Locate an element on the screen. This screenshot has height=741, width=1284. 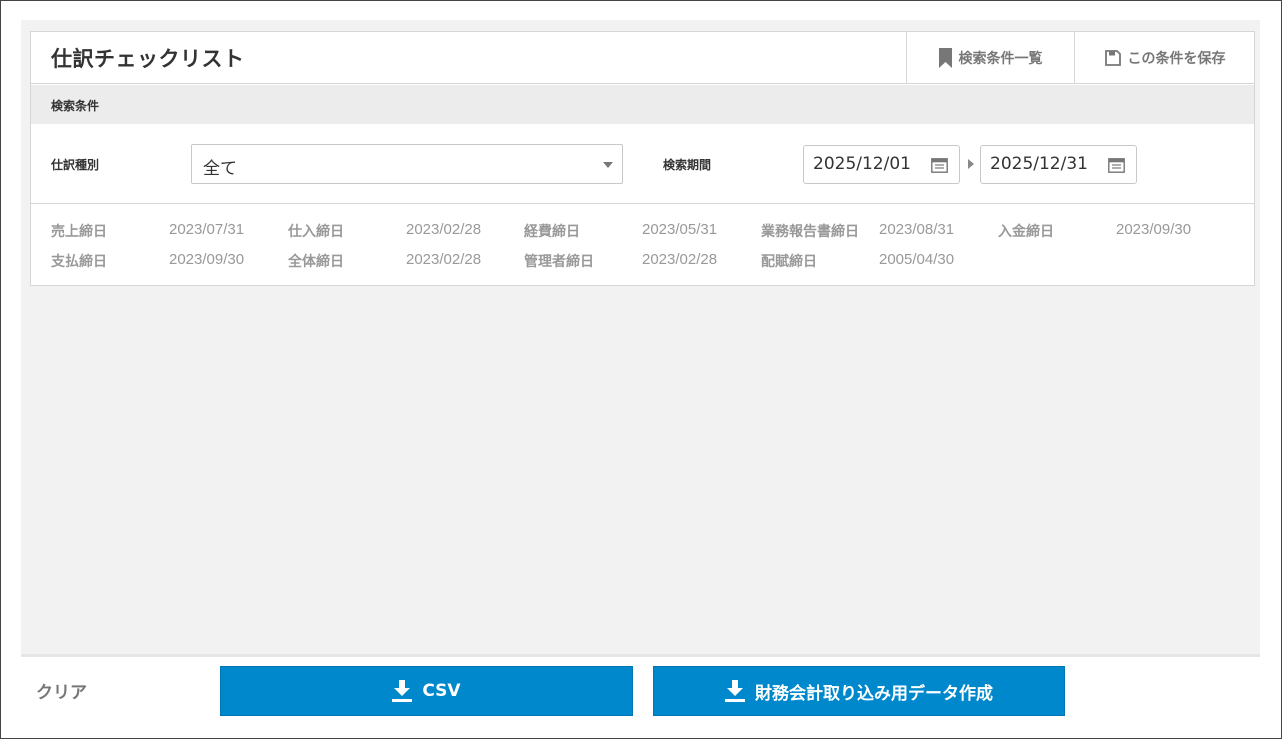
finance-export-label: 財務会計取り込み用データ作成 is located at coordinates (874, 693).